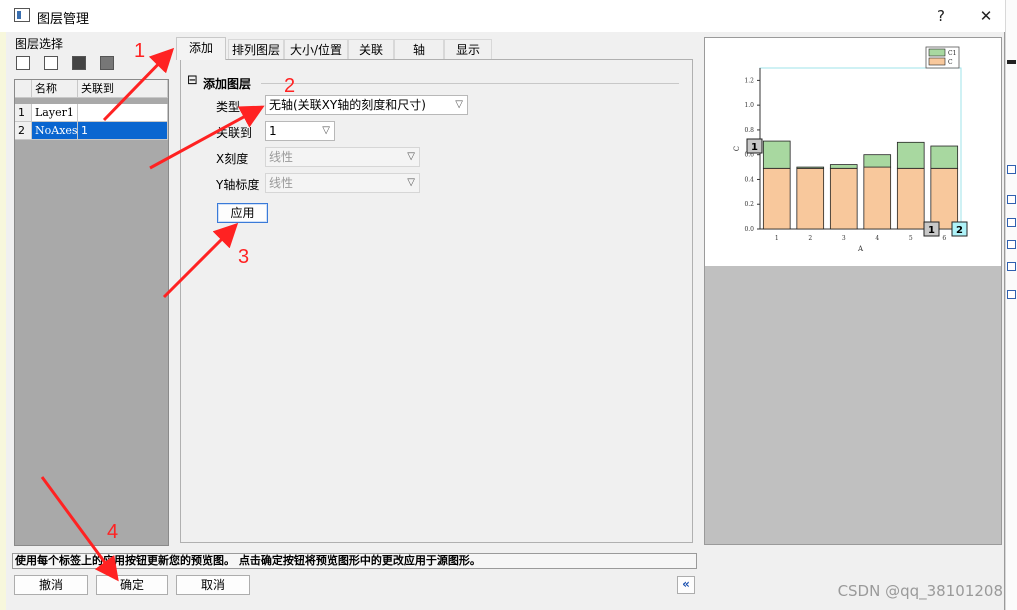 The height and width of the screenshot is (610, 1017). Describe the element at coordinates (290, 86) in the screenshot. I see `annotation-label-2: 2` at that location.